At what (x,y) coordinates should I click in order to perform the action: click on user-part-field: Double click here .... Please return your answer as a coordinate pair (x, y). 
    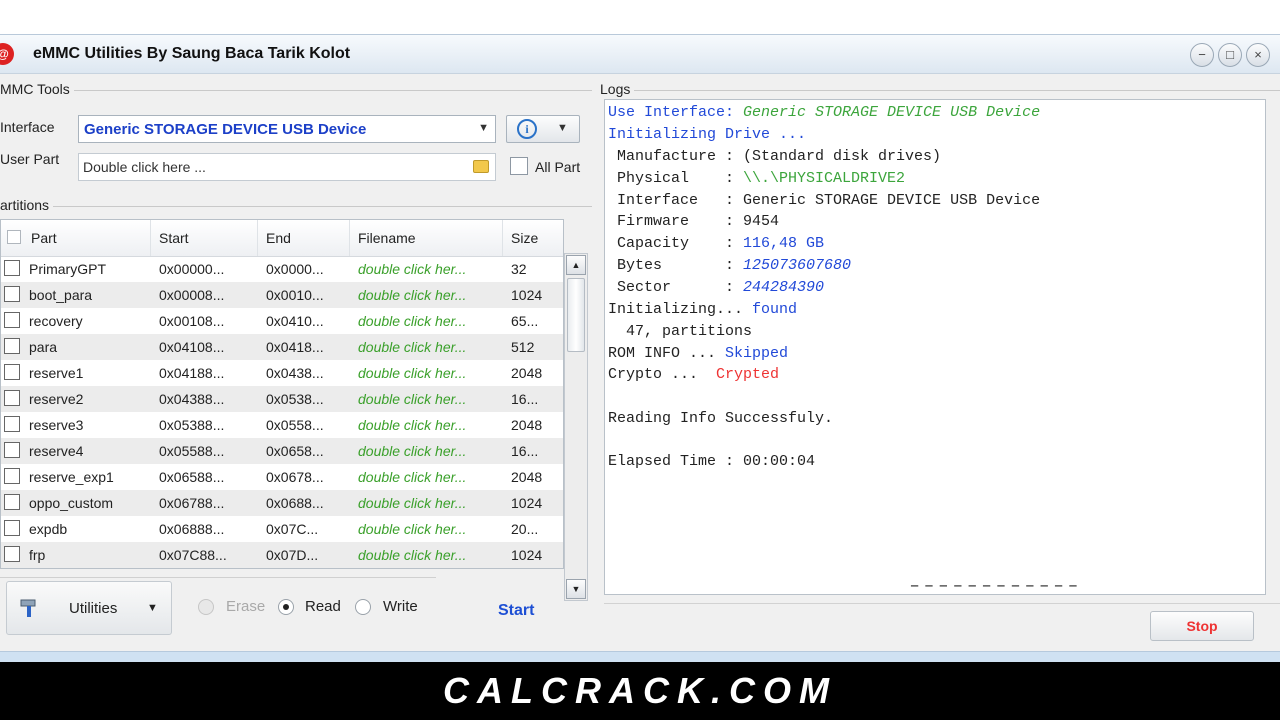
    Looking at the image, I should click on (287, 167).